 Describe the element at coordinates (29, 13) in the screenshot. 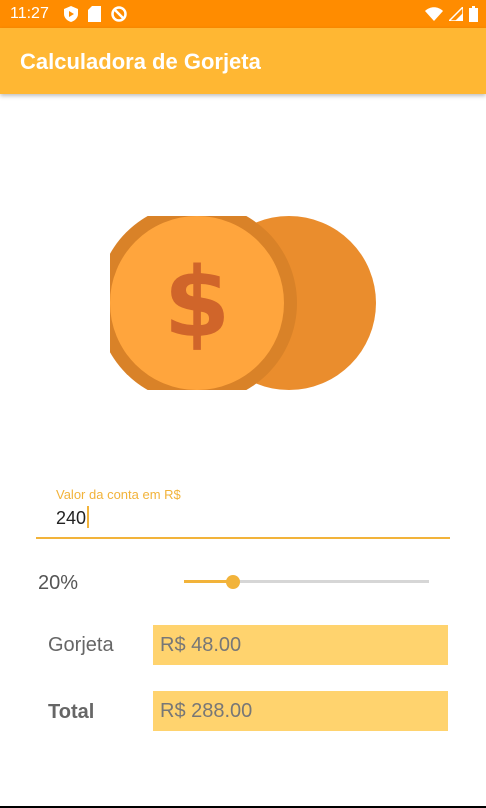

I see `status-time: 11:27` at that location.